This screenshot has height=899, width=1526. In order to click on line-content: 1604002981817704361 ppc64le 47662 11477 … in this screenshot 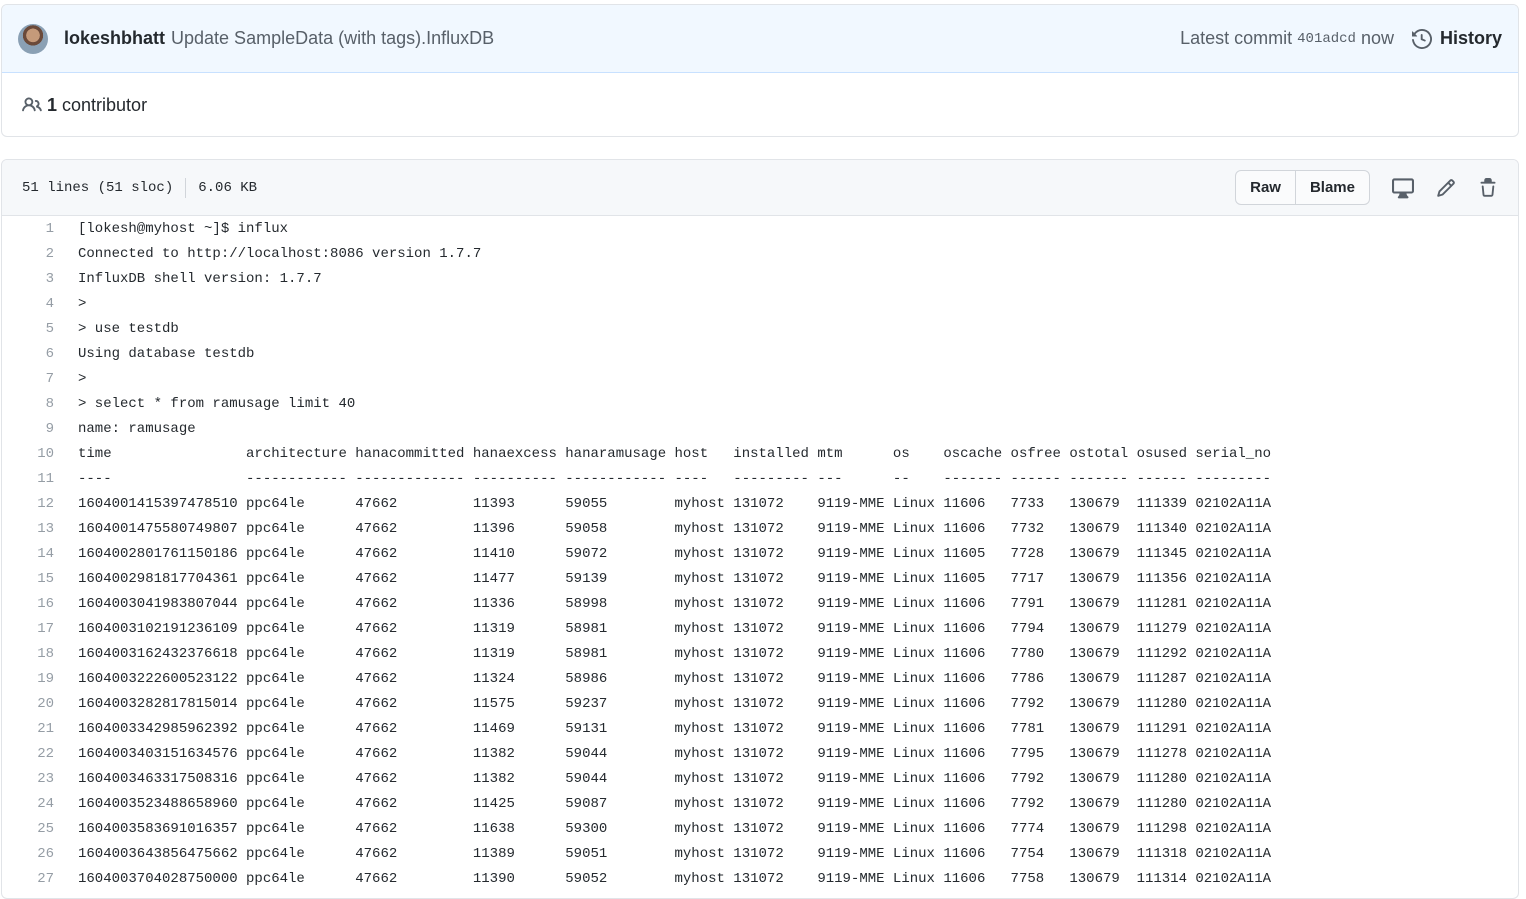, I will do `click(674, 578)`.